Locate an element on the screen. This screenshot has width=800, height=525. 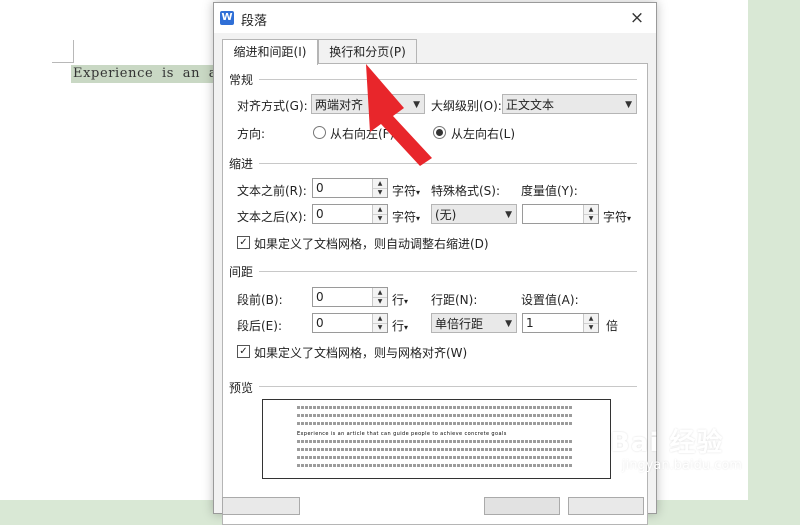
set-value-label: 设置值(A): is located at coordinates (550, 300).